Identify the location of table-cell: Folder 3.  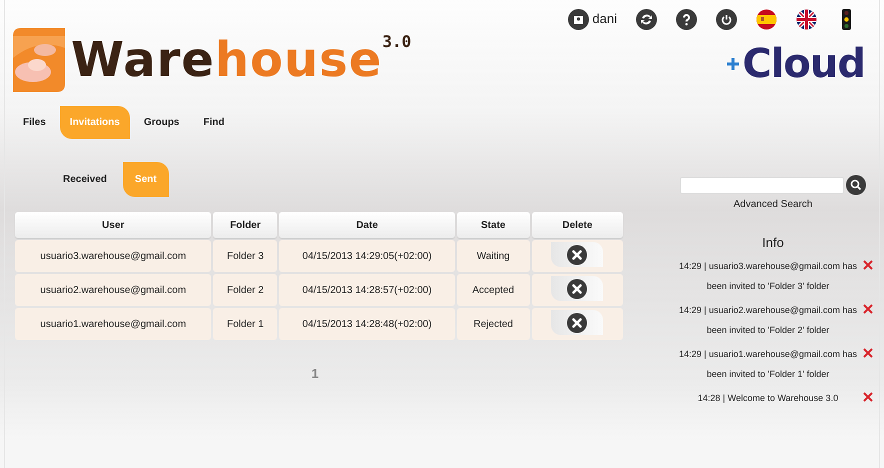
(245, 256).